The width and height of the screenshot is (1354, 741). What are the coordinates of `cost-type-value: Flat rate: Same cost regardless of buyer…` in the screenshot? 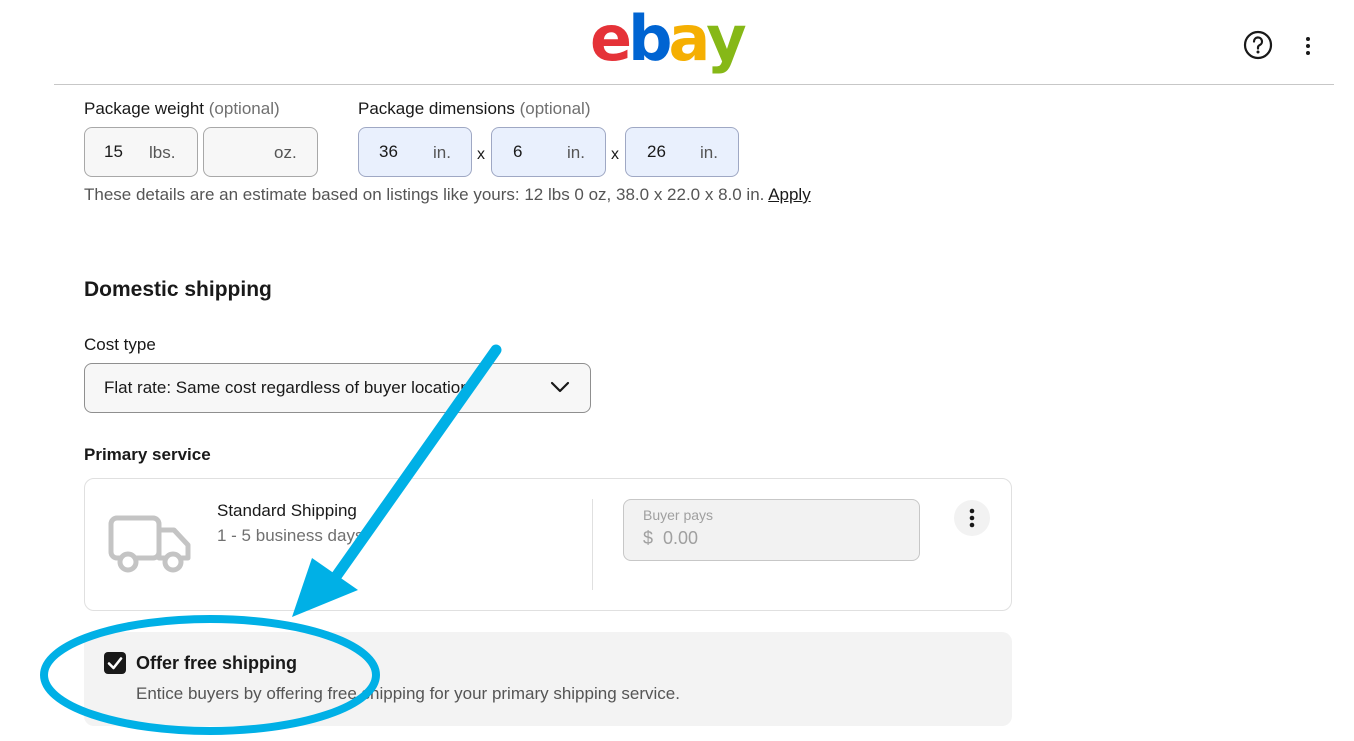 It's located at (287, 387).